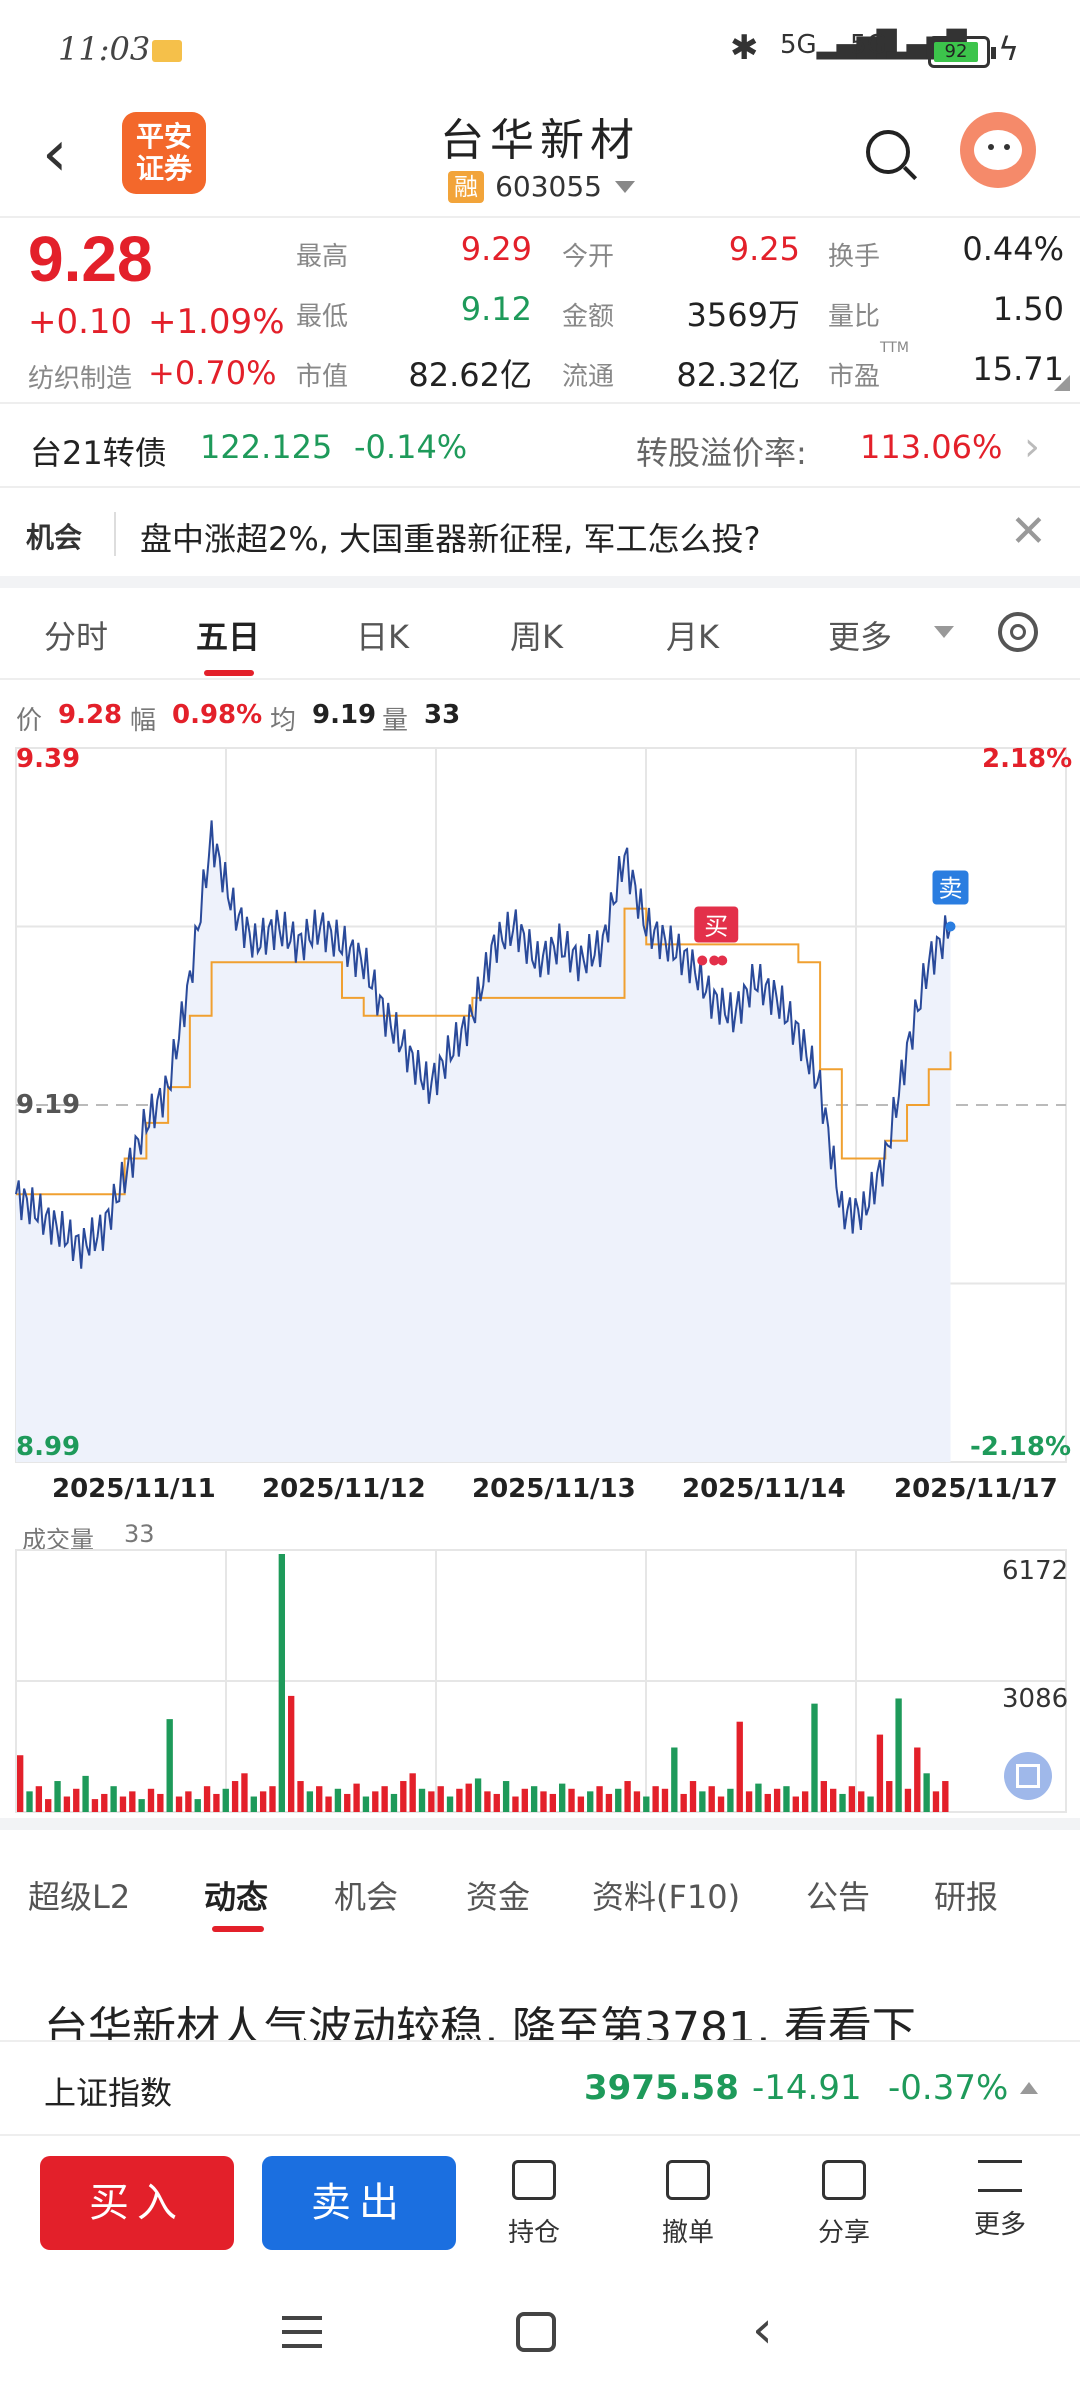  Describe the element at coordinates (359, 2203) in the screenshot. I see `sell-button: 卖出` at that location.